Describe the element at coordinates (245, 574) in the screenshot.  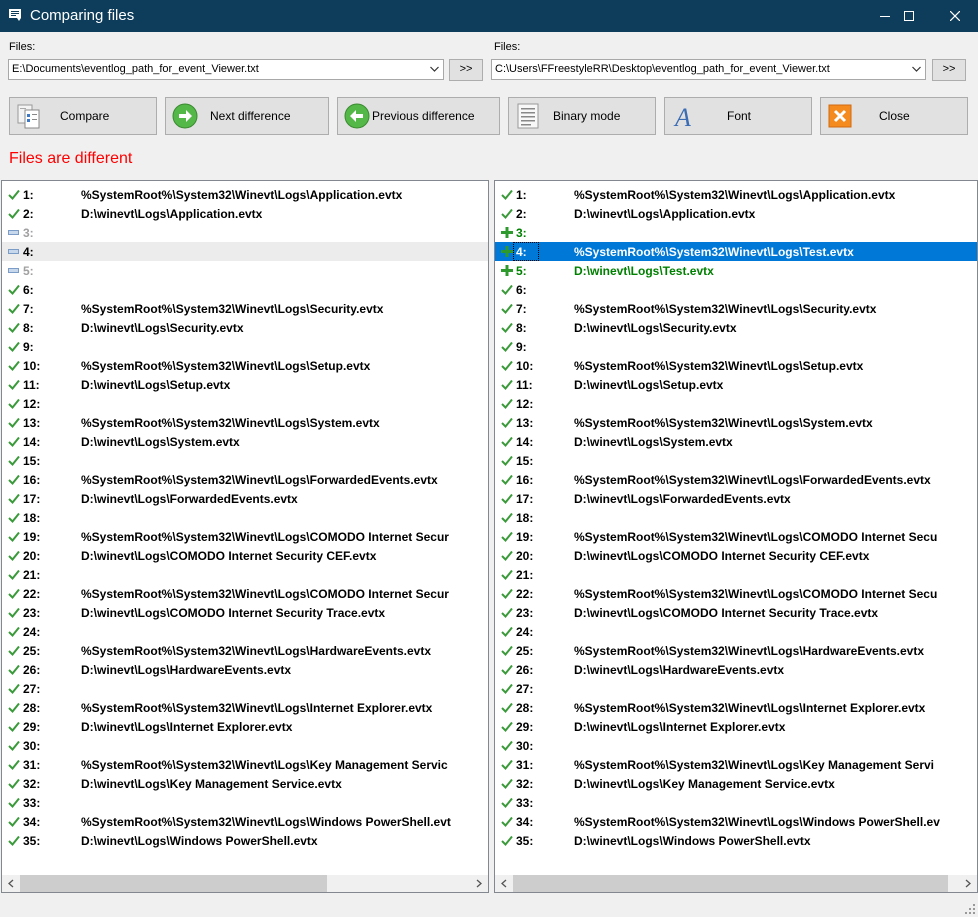
I see `left-line-21: 21:` at that location.